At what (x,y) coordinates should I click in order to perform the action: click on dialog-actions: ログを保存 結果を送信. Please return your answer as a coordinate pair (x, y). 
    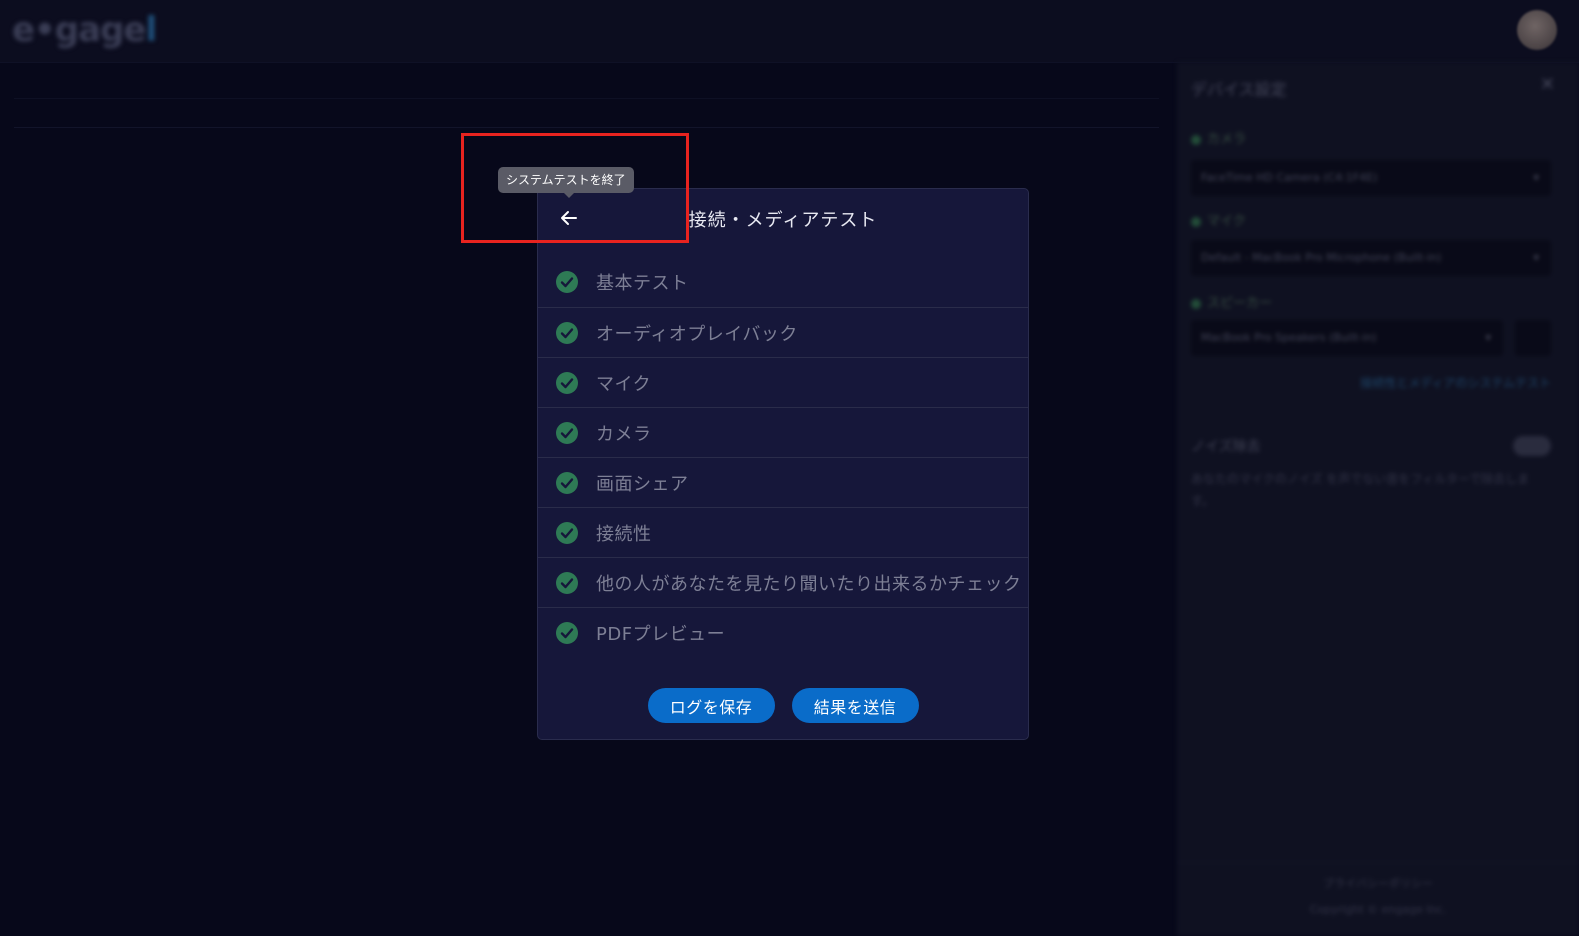
    Looking at the image, I should click on (783, 705).